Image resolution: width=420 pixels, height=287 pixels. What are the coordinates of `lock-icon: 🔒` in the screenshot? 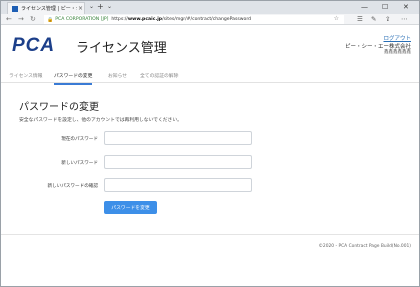 It's located at (50, 19).